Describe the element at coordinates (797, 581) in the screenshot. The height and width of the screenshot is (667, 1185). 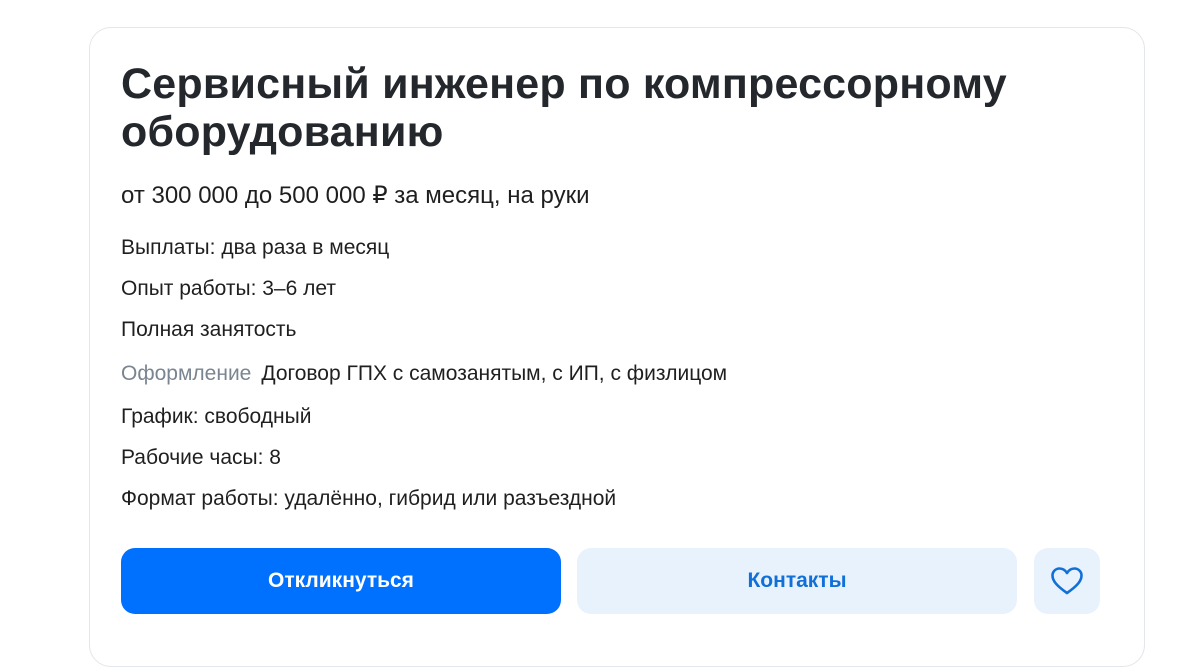
I see `contacts-button: Контакты` at that location.